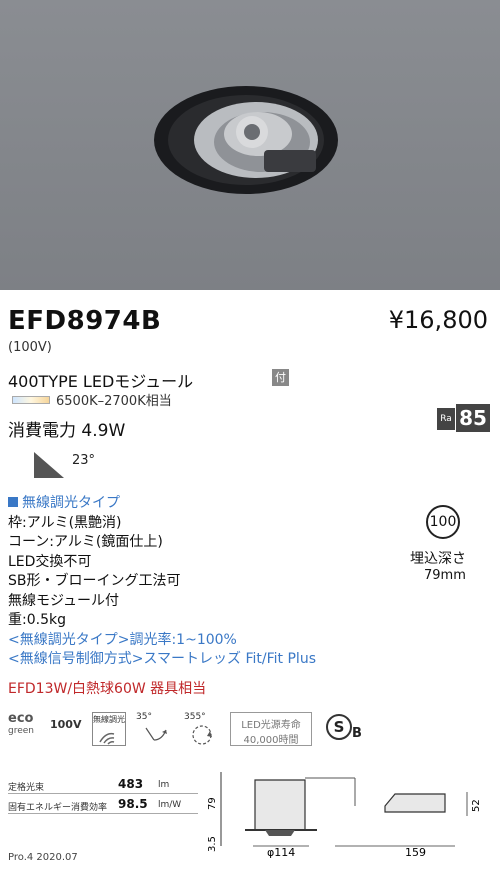 The image size is (500, 876). Describe the element at coordinates (202, 735) in the screenshot. I see `rotate-arrow-icon` at that location.